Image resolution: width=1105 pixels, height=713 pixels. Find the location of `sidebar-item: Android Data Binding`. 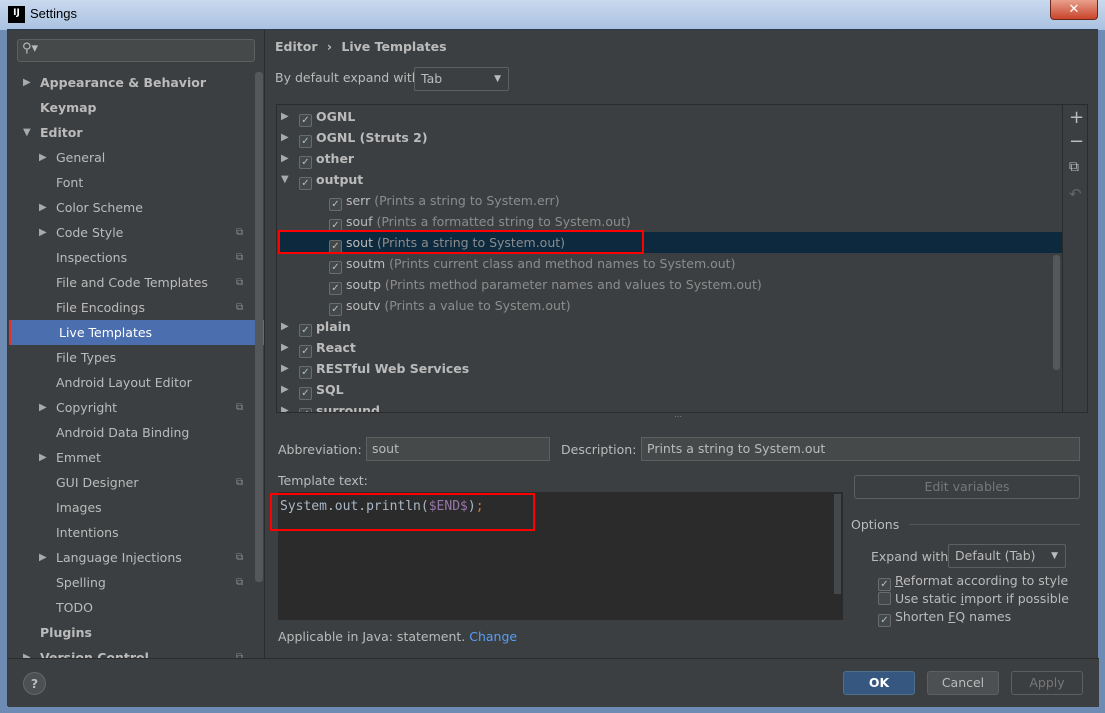

sidebar-item: Android Data Binding is located at coordinates (136, 432).